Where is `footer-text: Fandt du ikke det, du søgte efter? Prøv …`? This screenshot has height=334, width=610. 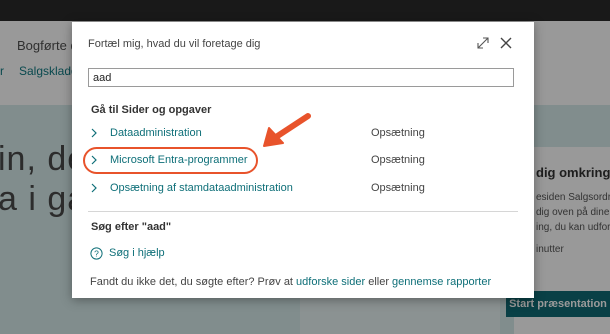 footer-text: Fandt du ikke det, du søgte efter? Prøv … is located at coordinates (290, 282).